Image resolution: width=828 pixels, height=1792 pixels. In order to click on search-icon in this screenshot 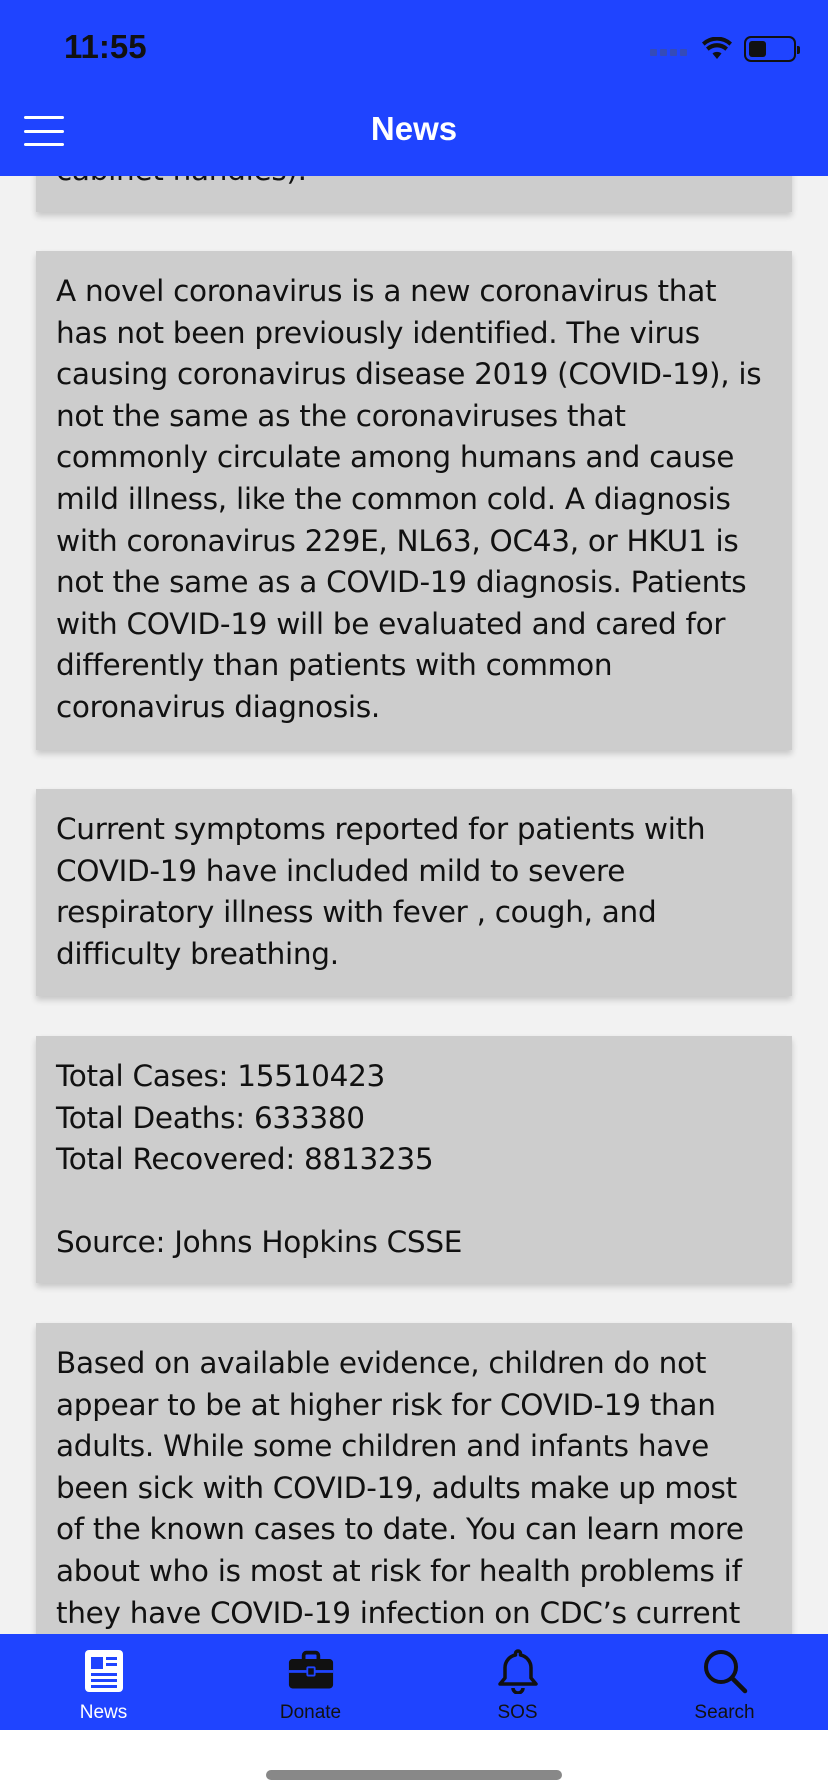, I will do `click(725, 1671)`.